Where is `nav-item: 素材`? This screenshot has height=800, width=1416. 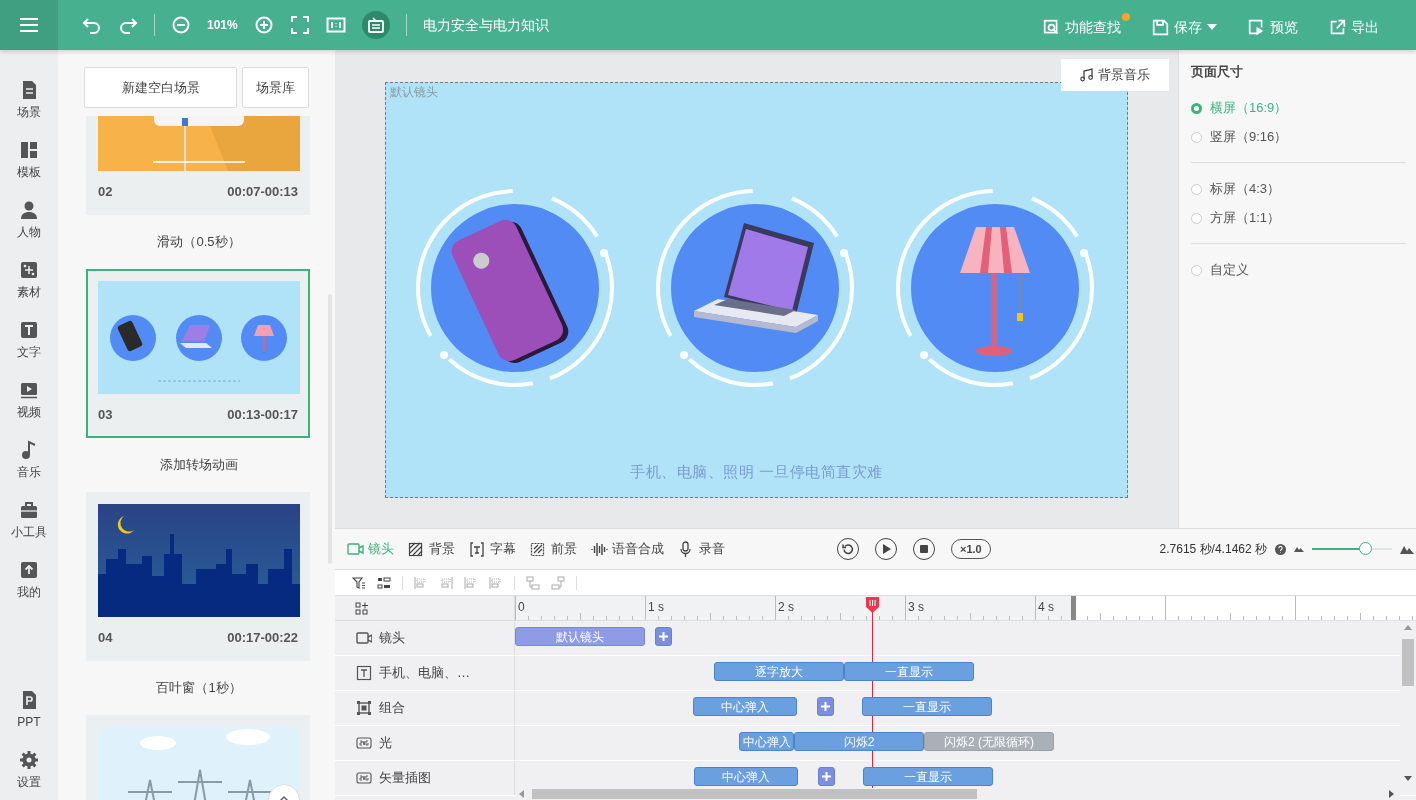
nav-item: 素材 is located at coordinates (29, 280).